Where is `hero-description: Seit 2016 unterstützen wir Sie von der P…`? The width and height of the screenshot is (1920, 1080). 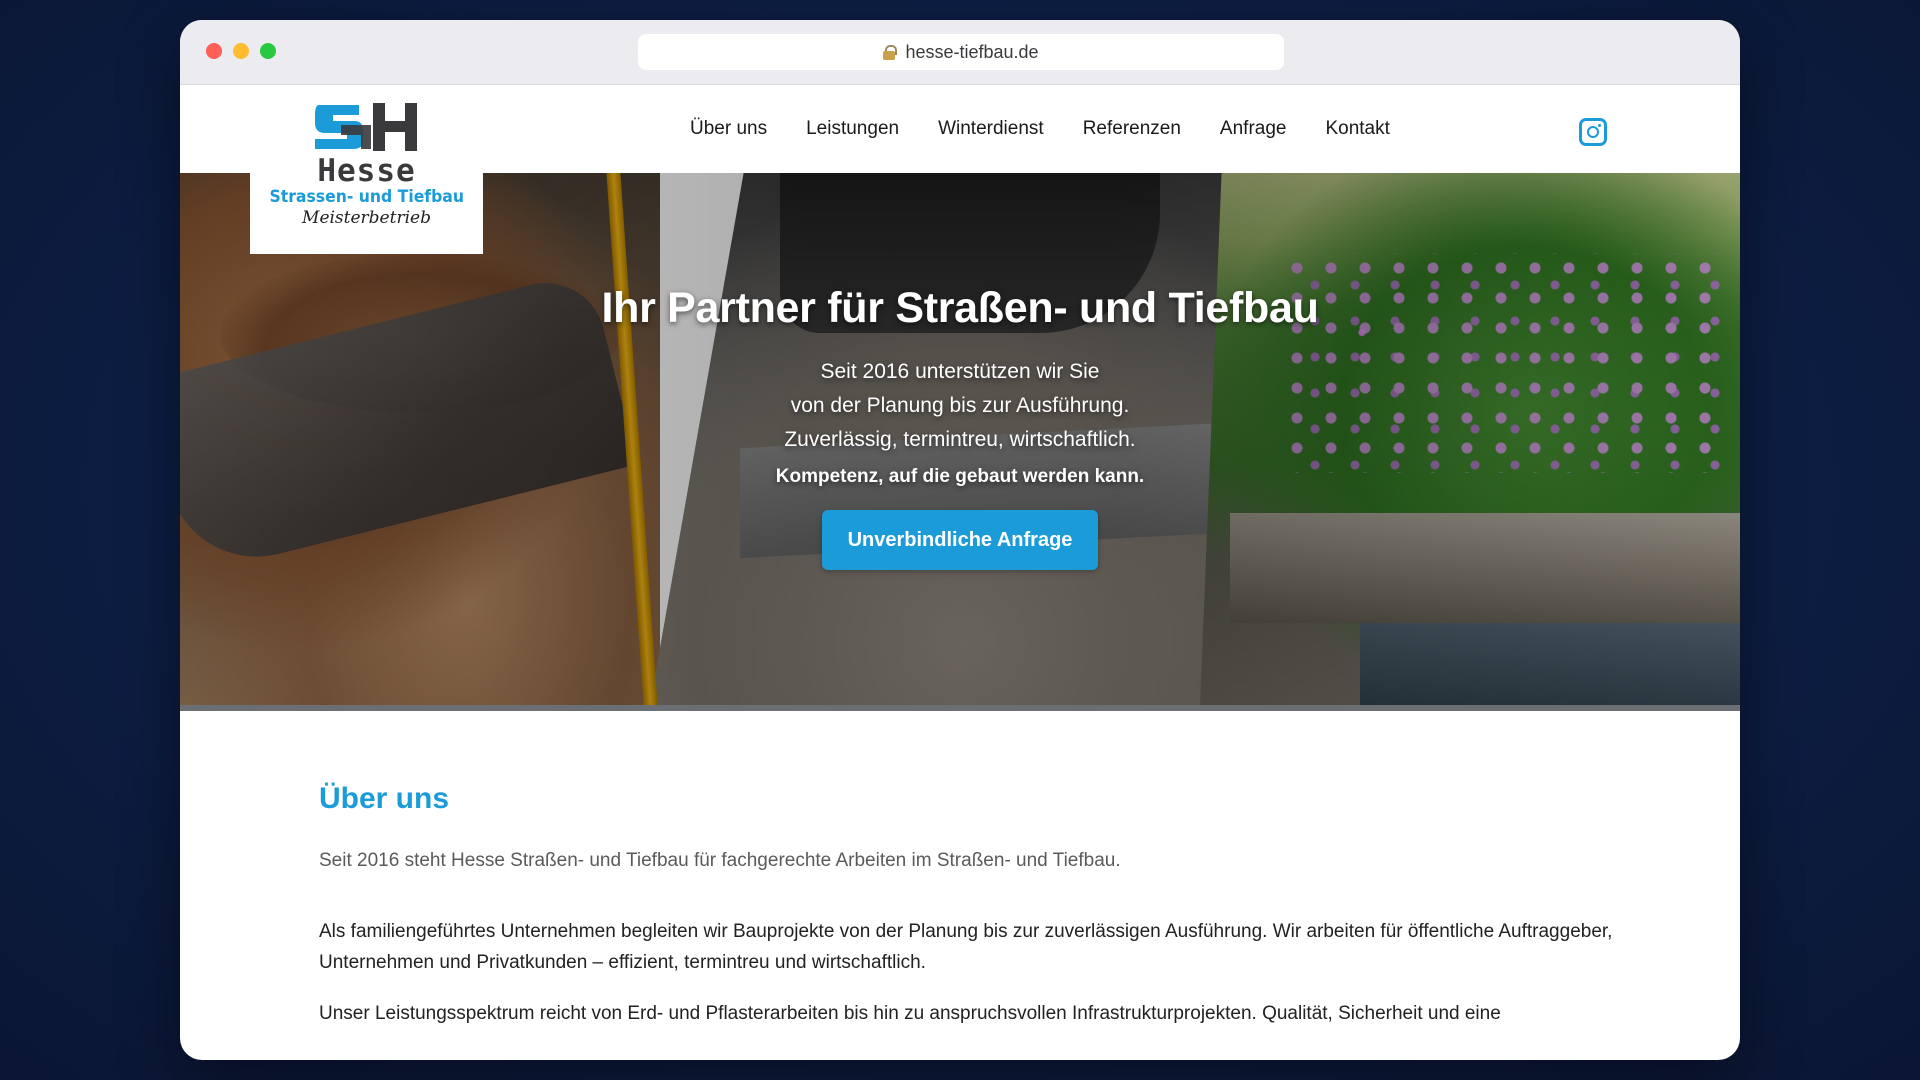 hero-description: Seit 2016 unterstützen wir Sie von der P… is located at coordinates (959, 406).